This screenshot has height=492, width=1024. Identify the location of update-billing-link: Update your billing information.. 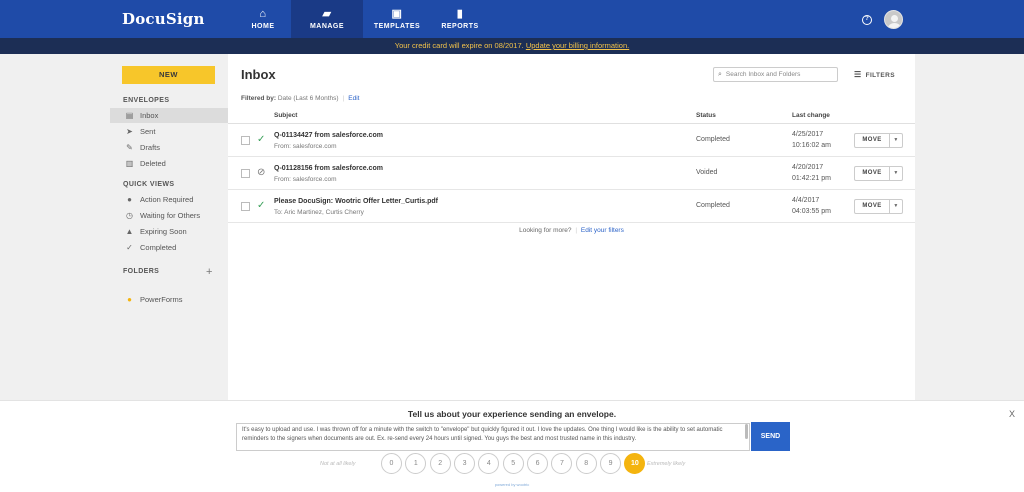
(577, 45).